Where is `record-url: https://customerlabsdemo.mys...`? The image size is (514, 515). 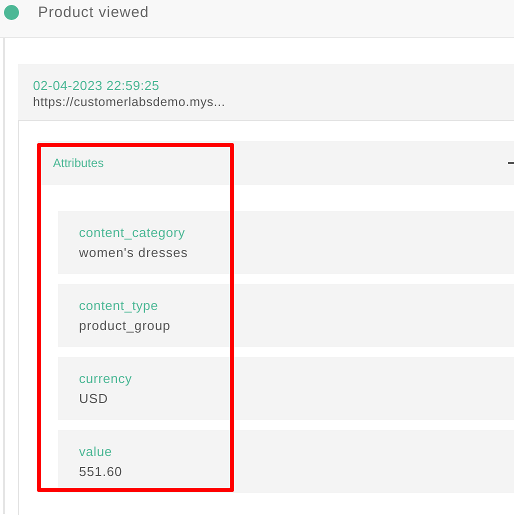 record-url: https://customerlabsdemo.mys... is located at coordinates (129, 102).